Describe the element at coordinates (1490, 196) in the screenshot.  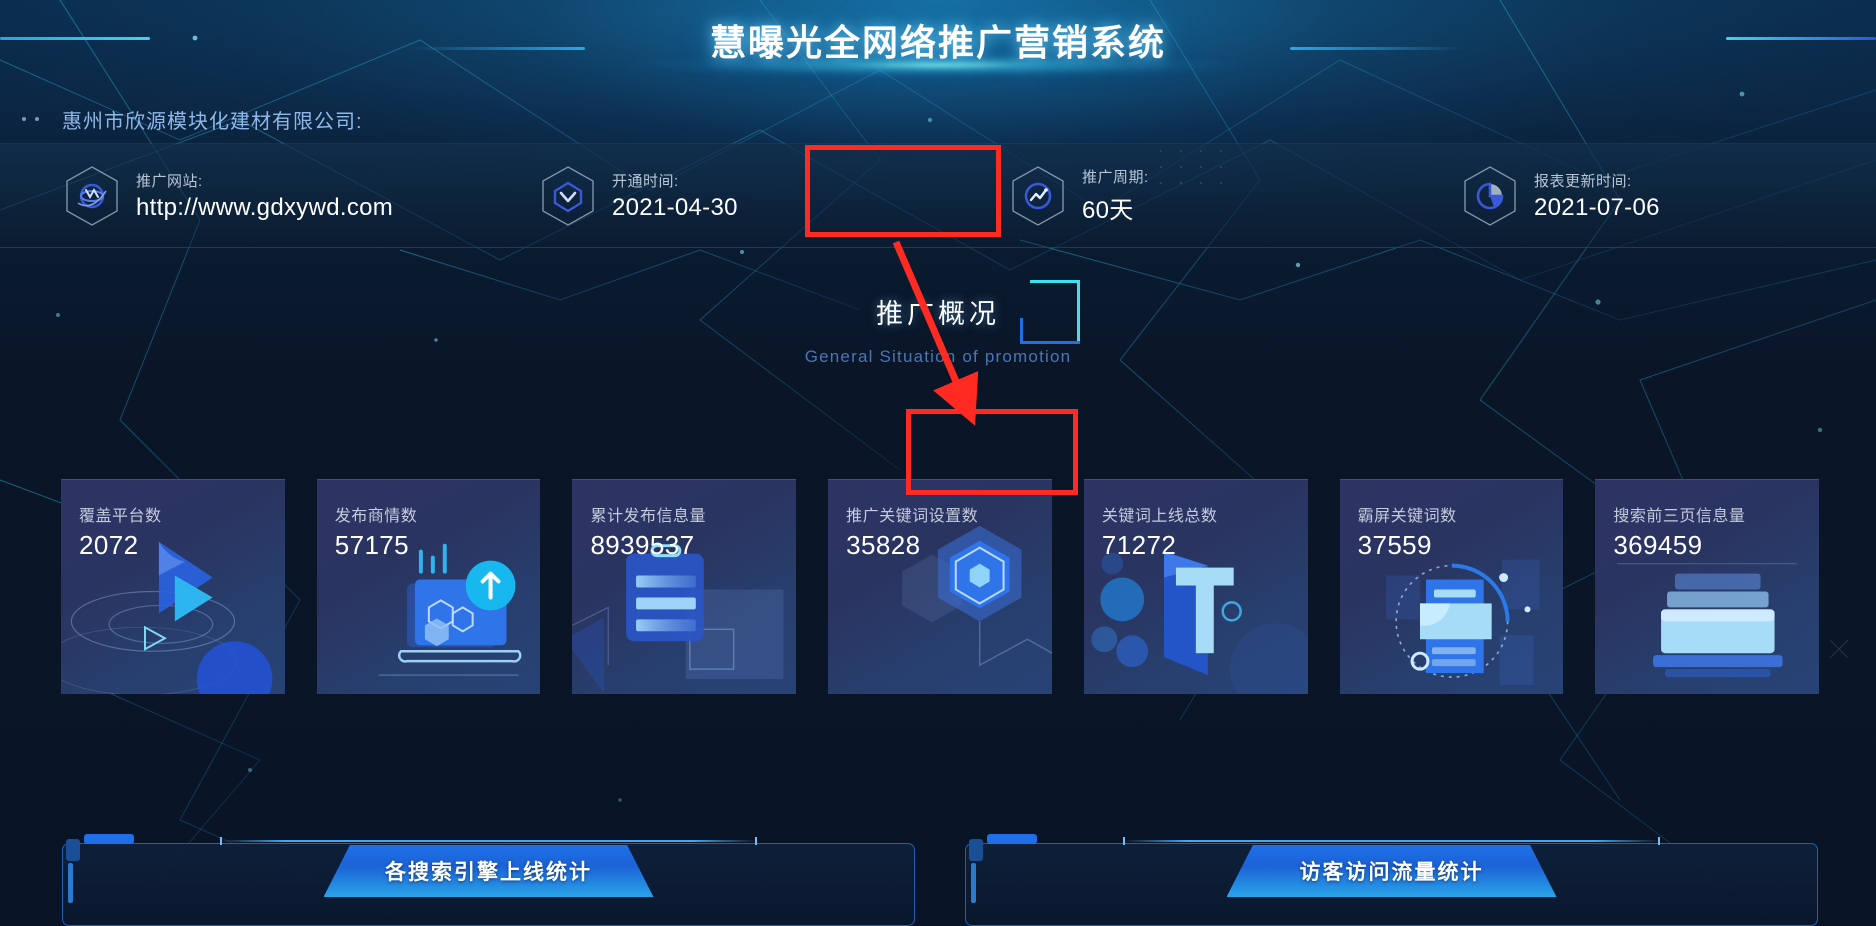
I see `pie-hex-icon` at that location.